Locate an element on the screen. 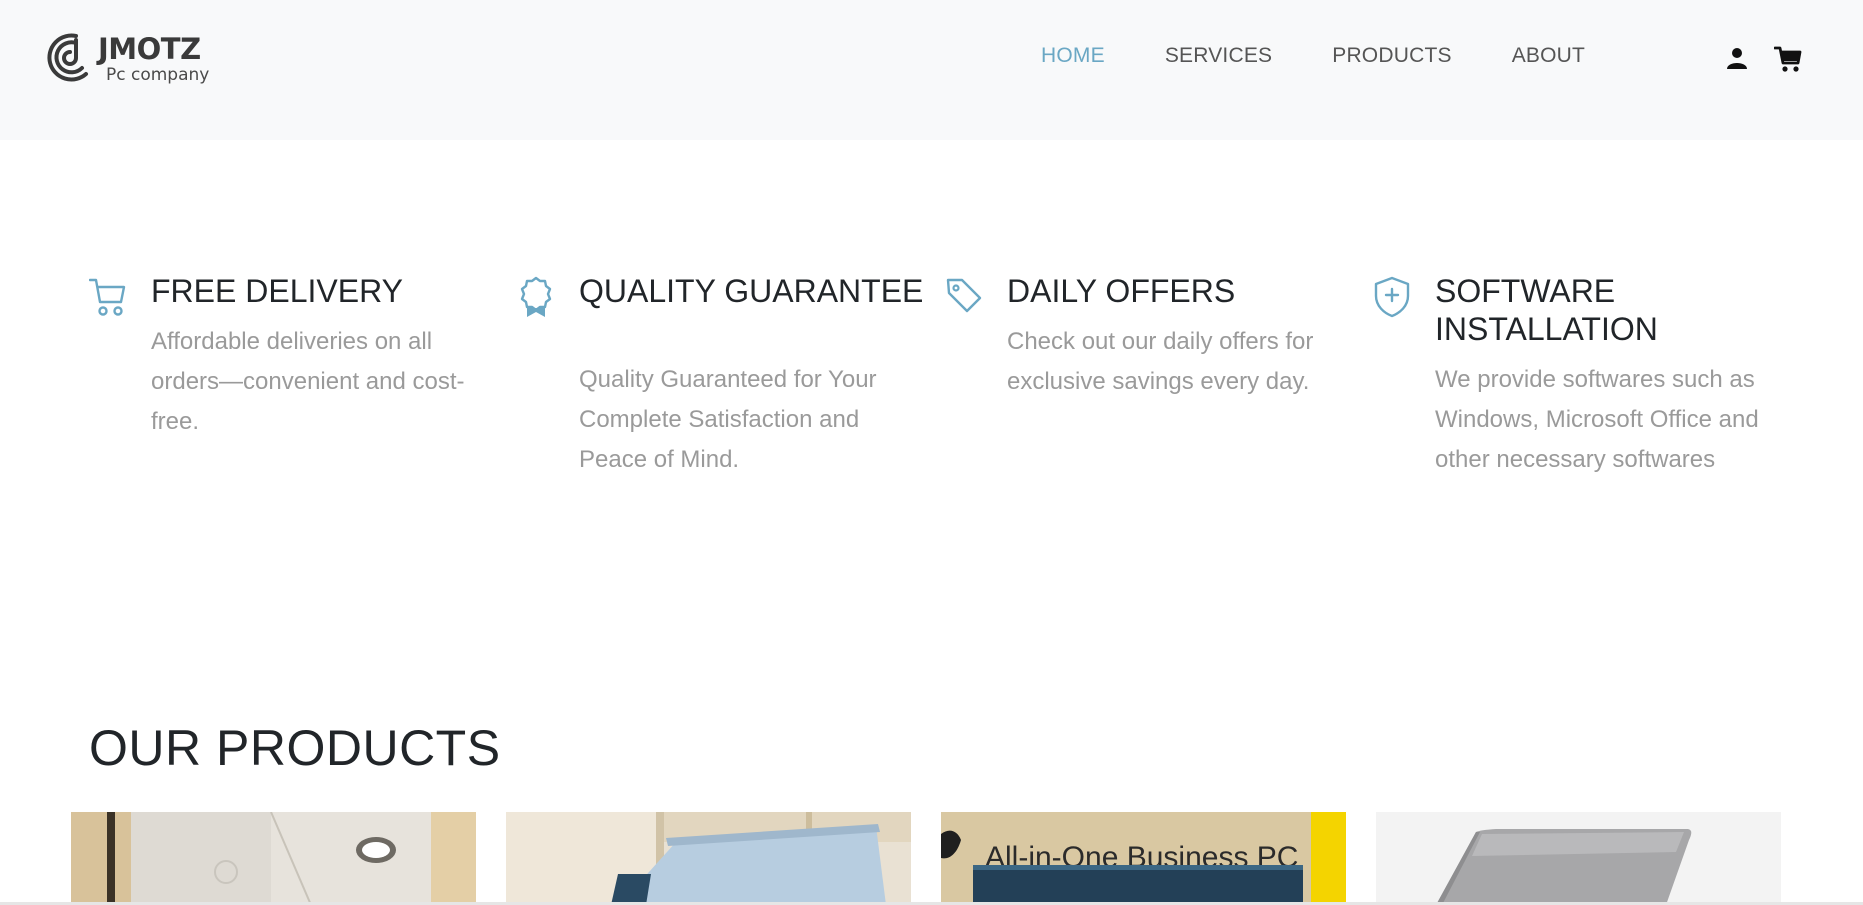  products-heading: OUR PRODUCTS is located at coordinates (295, 748).